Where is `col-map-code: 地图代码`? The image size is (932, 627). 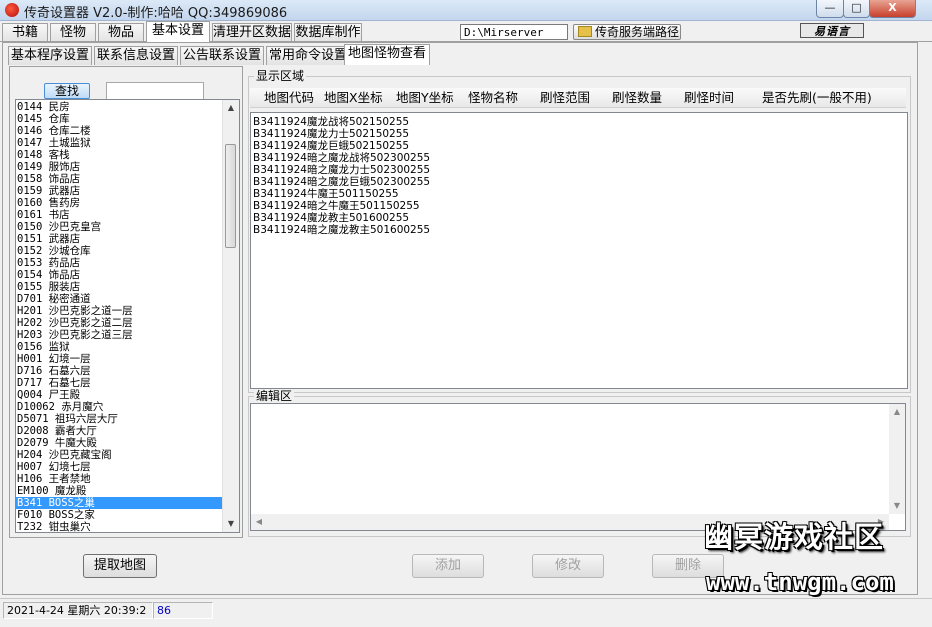 col-map-code: 地图代码 is located at coordinates (289, 97).